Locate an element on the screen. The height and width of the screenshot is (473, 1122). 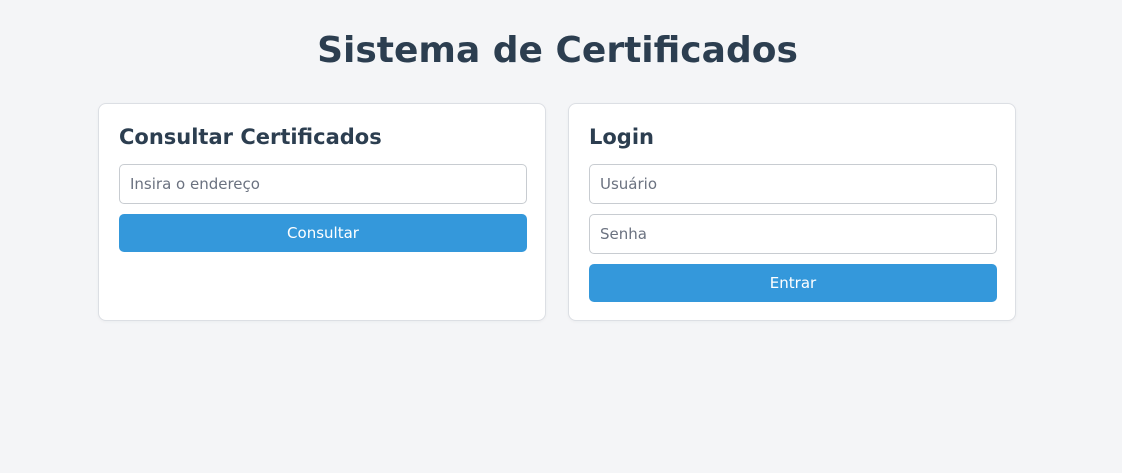
address-input is located at coordinates (323, 184).